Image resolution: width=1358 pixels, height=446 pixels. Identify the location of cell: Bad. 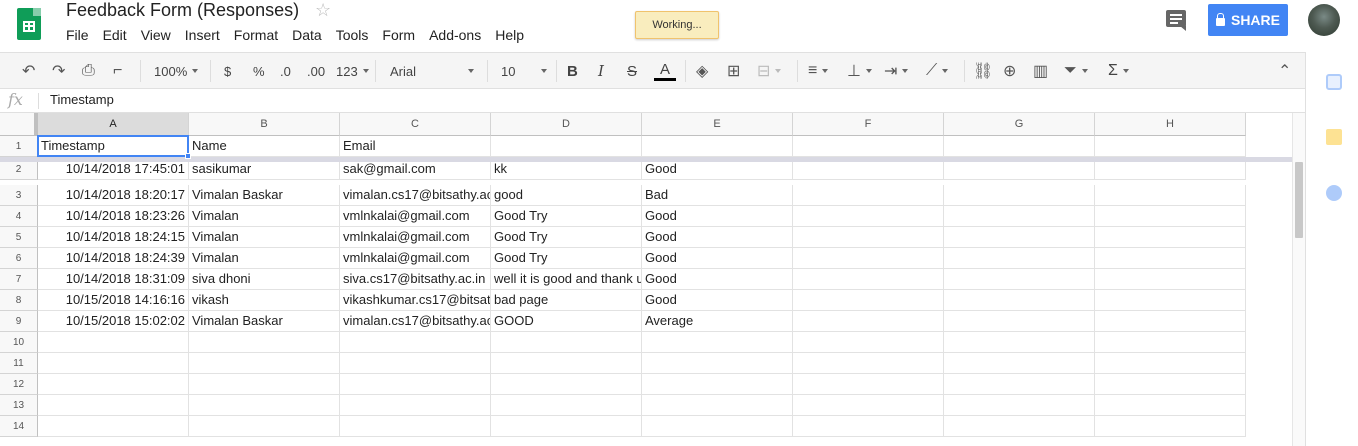
(717, 195).